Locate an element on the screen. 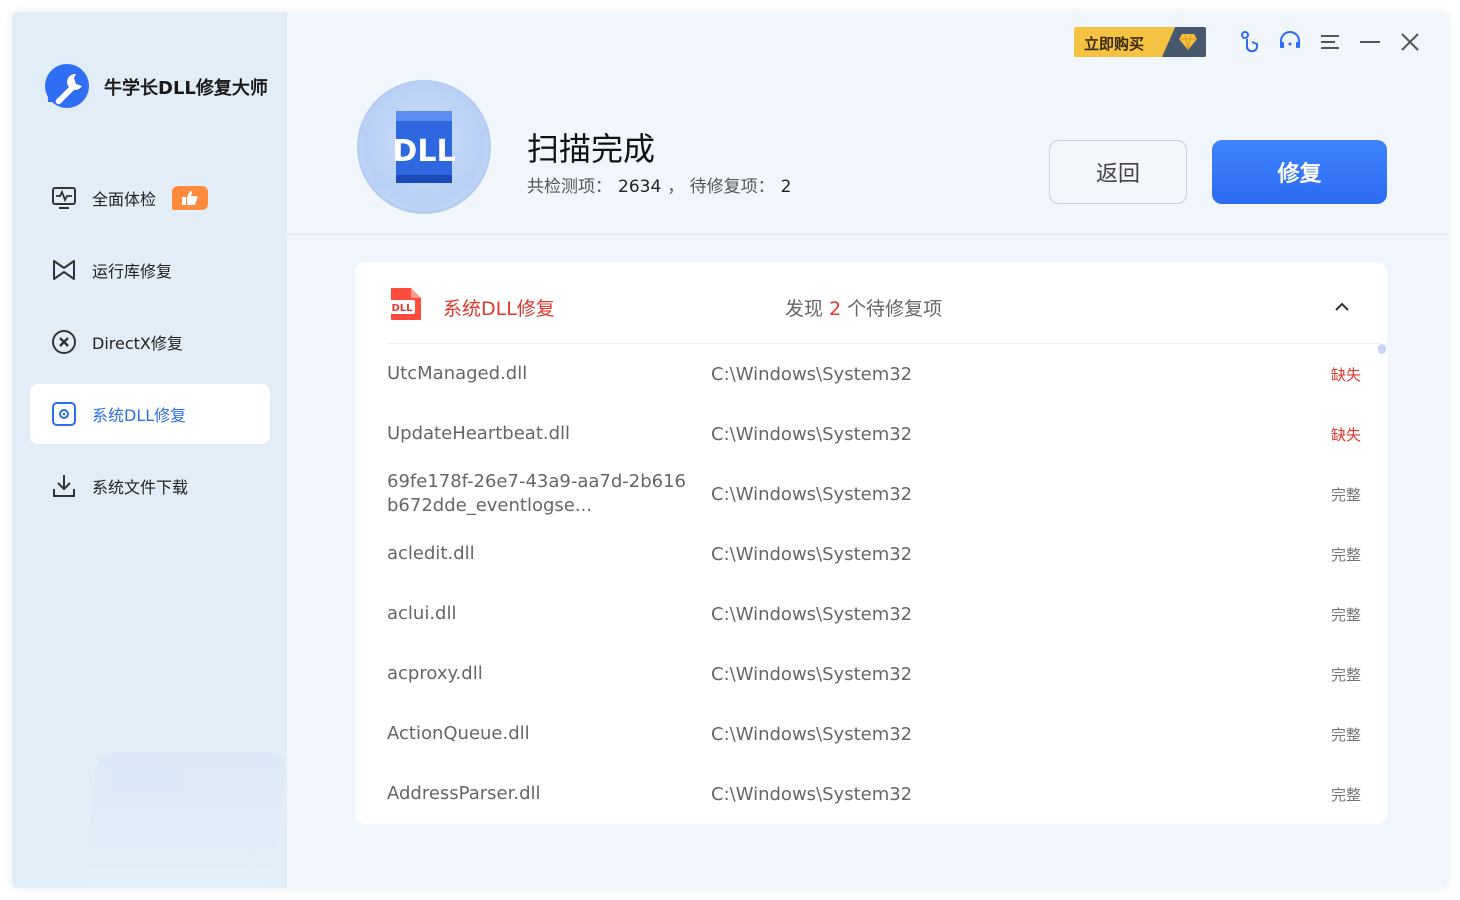  page-title: 扫描完成 is located at coordinates (591, 149).